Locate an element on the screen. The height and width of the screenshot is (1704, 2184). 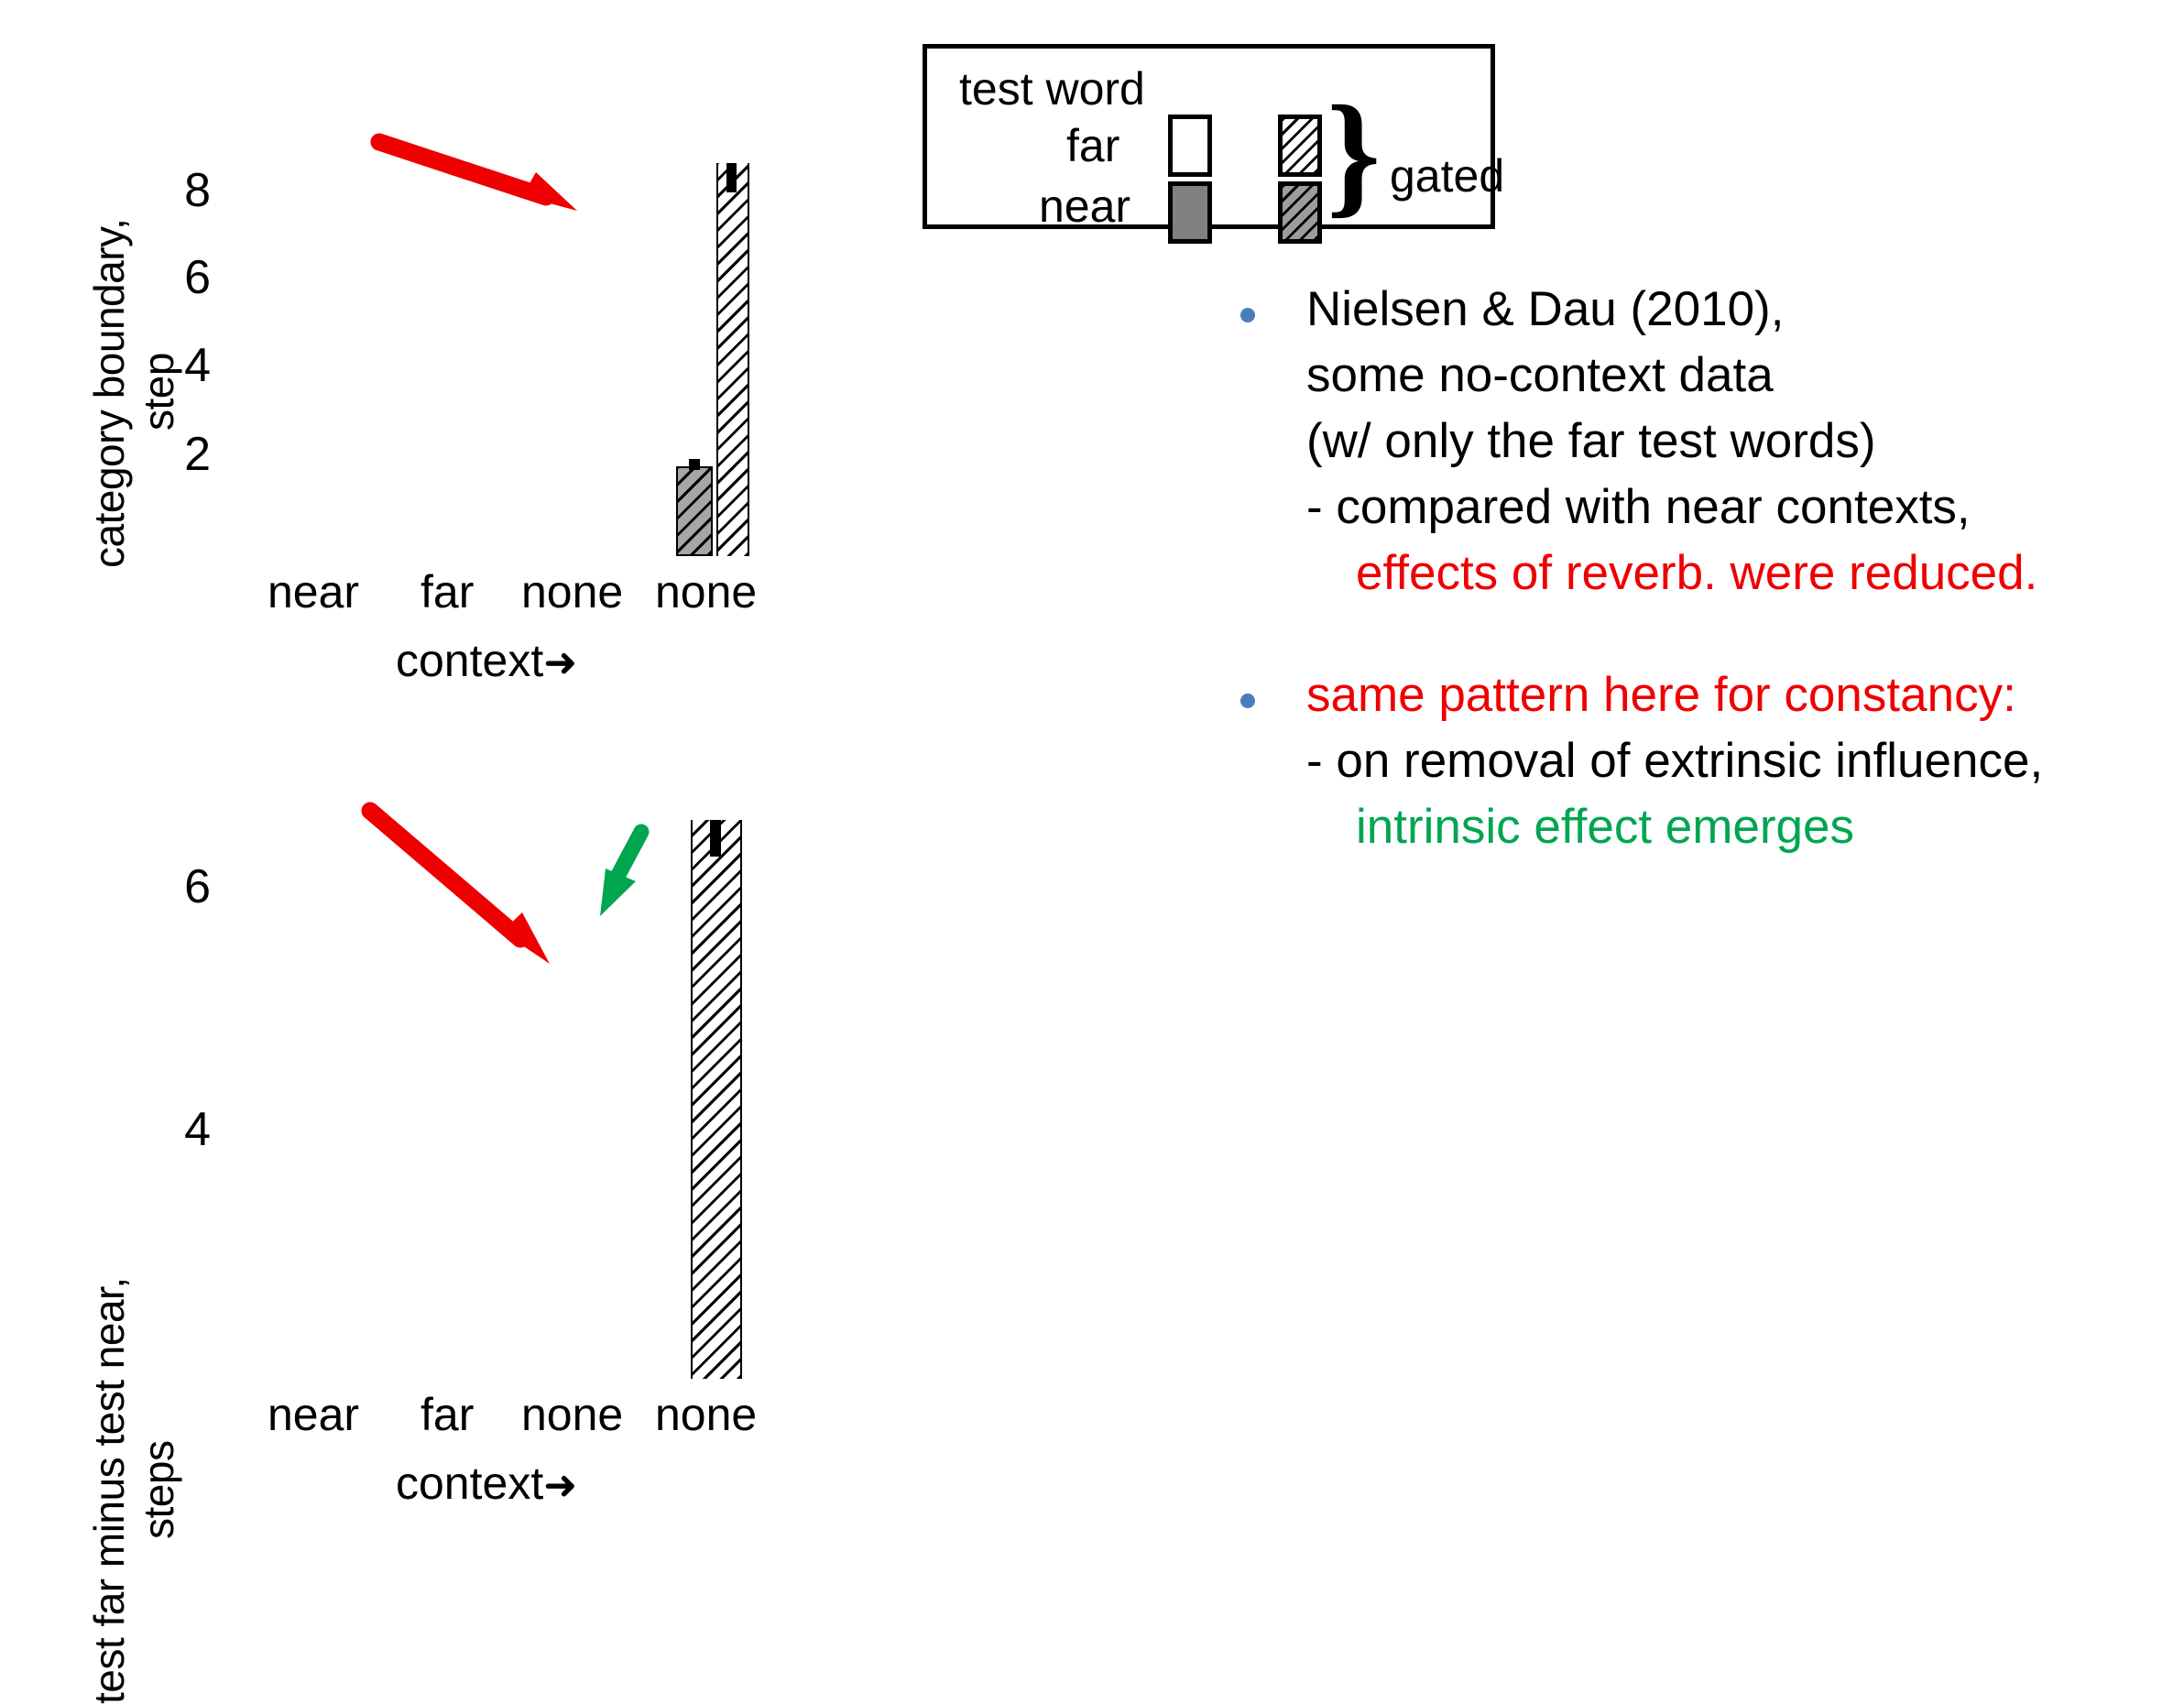
upper-chart-ytick-6: 6 is located at coordinates (197, 278).